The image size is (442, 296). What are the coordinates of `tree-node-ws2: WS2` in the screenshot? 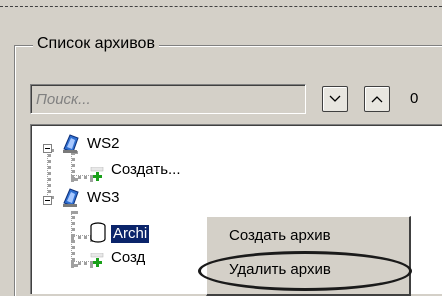 It's located at (103, 144).